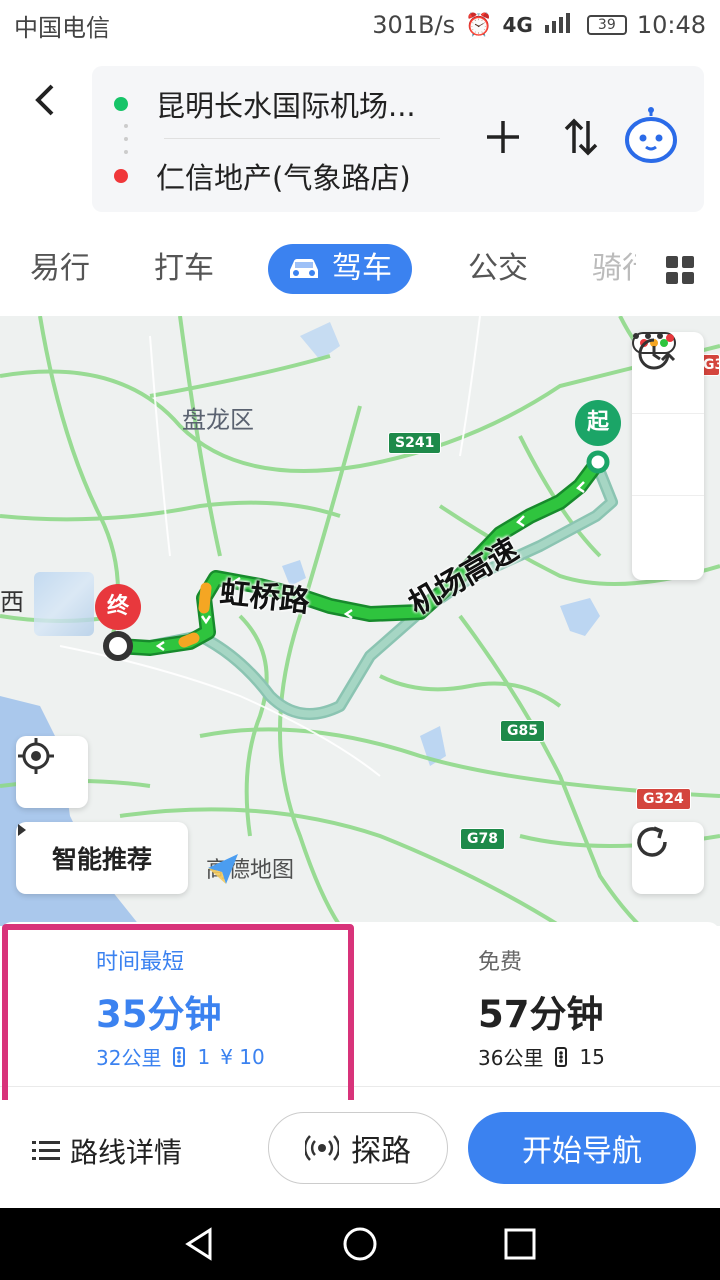 The width and height of the screenshot is (720, 1280). Describe the element at coordinates (648, 336) in the screenshot. I see `more-dots-icon` at that location.